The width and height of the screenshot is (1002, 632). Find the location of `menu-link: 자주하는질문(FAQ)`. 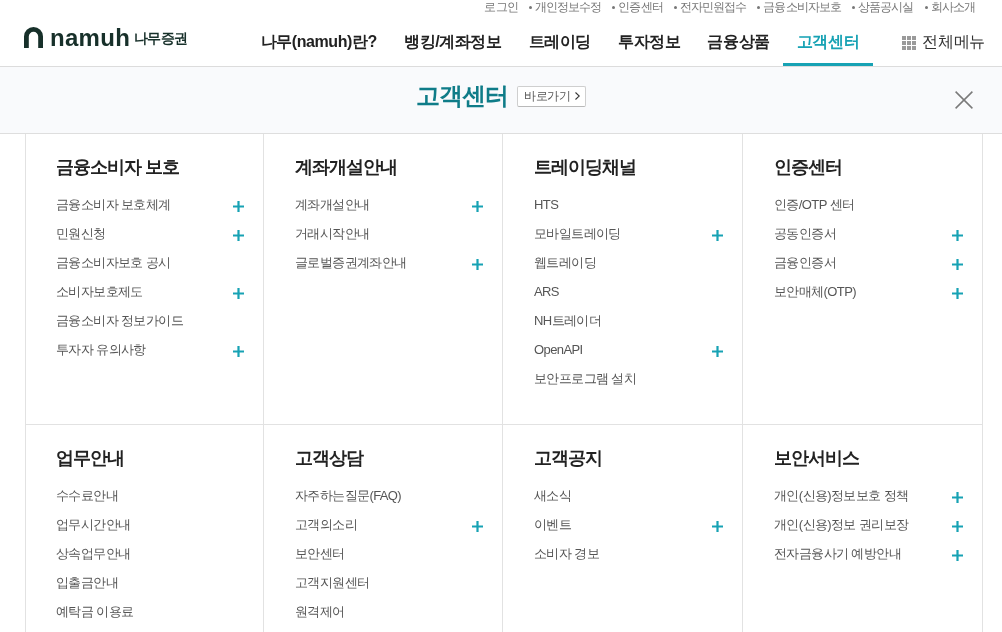

menu-link: 자주하는질문(FAQ) is located at coordinates (348, 495).